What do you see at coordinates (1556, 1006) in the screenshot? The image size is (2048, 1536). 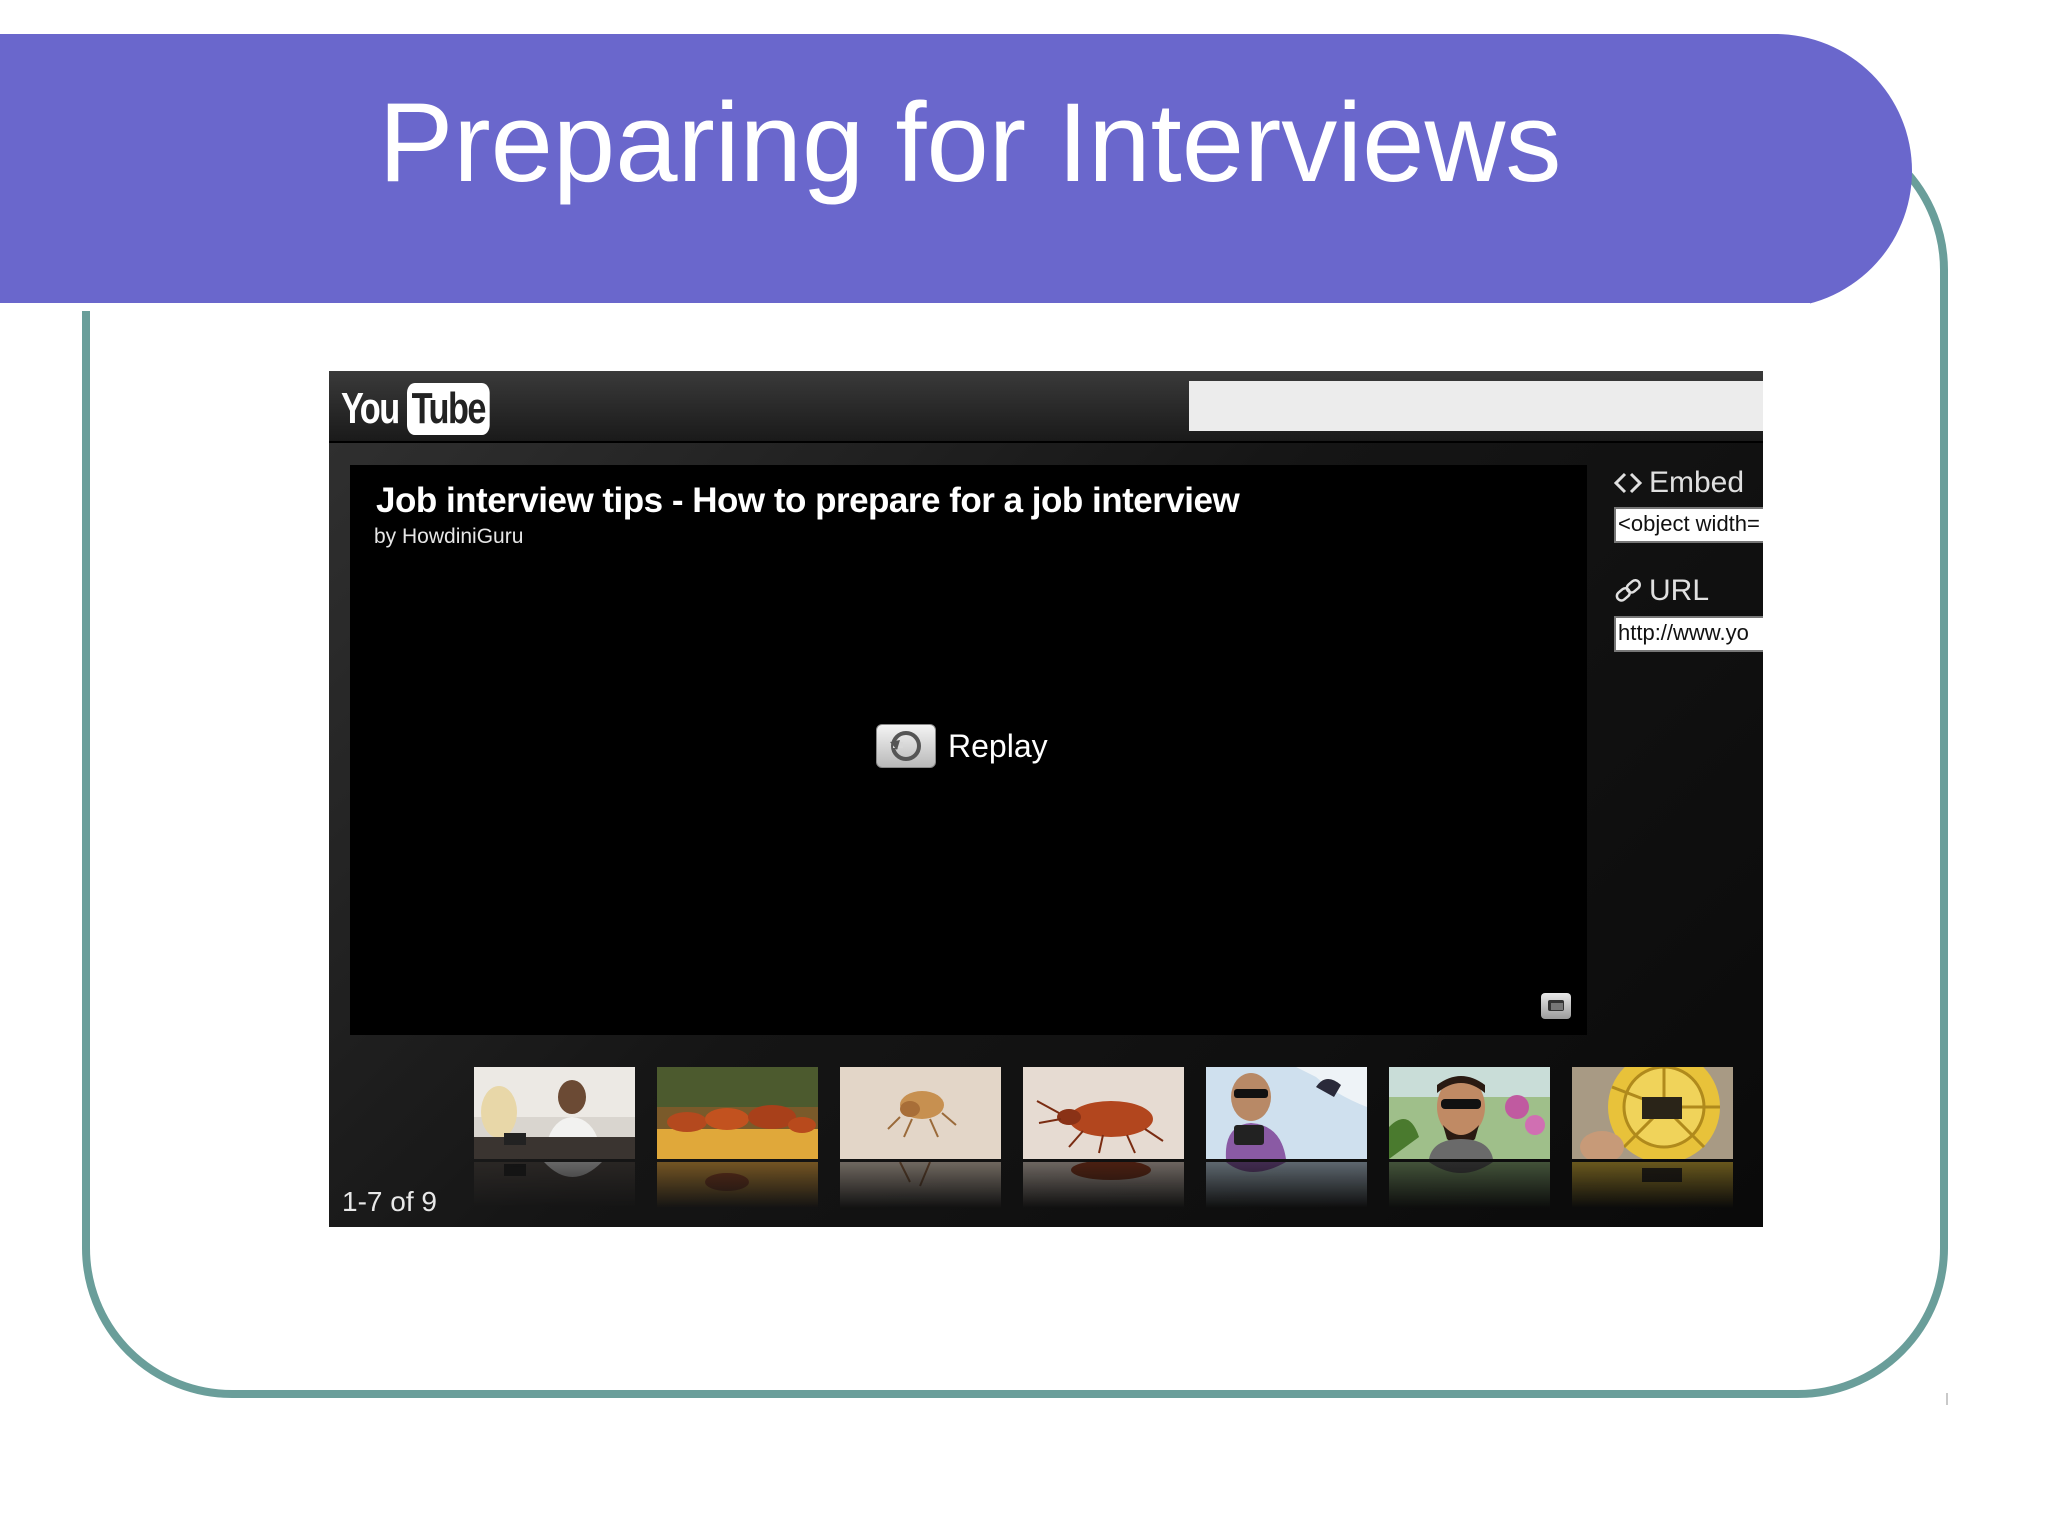 I see `captions-icon` at bounding box center [1556, 1006].